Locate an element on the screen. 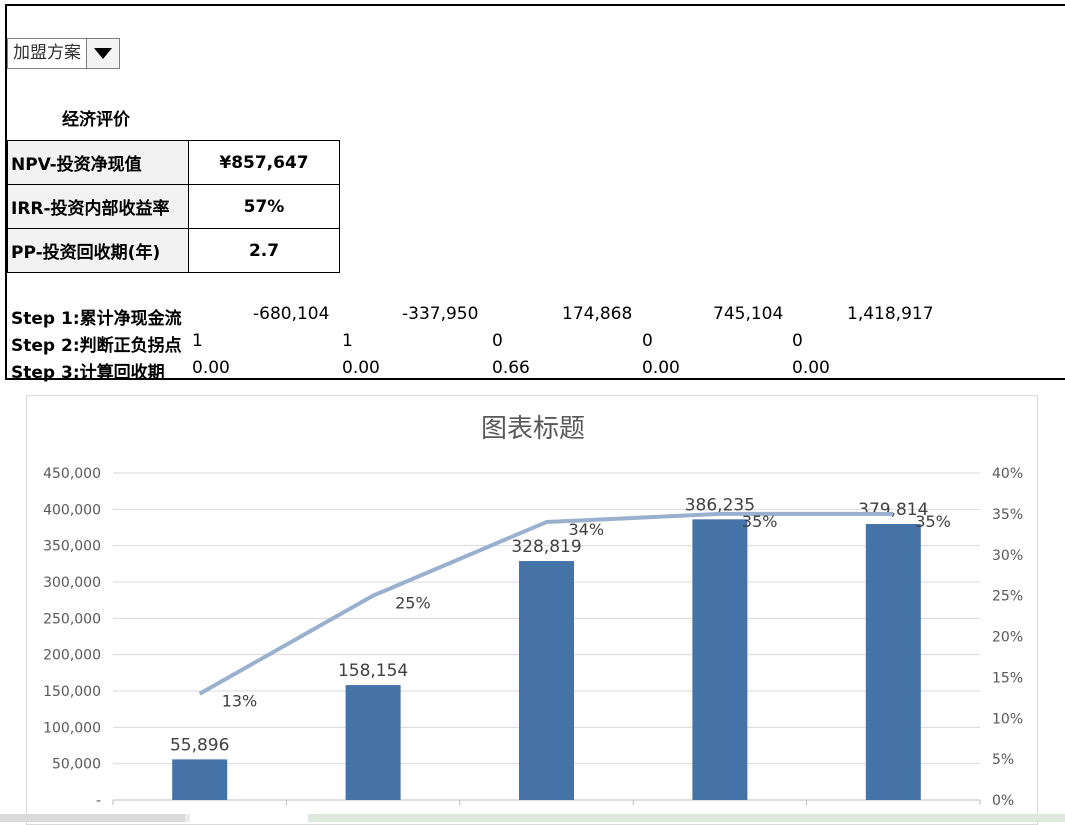 This screenshot has height=825, width=1065. line-data-label: 13% is located at coordinates (240, 701).